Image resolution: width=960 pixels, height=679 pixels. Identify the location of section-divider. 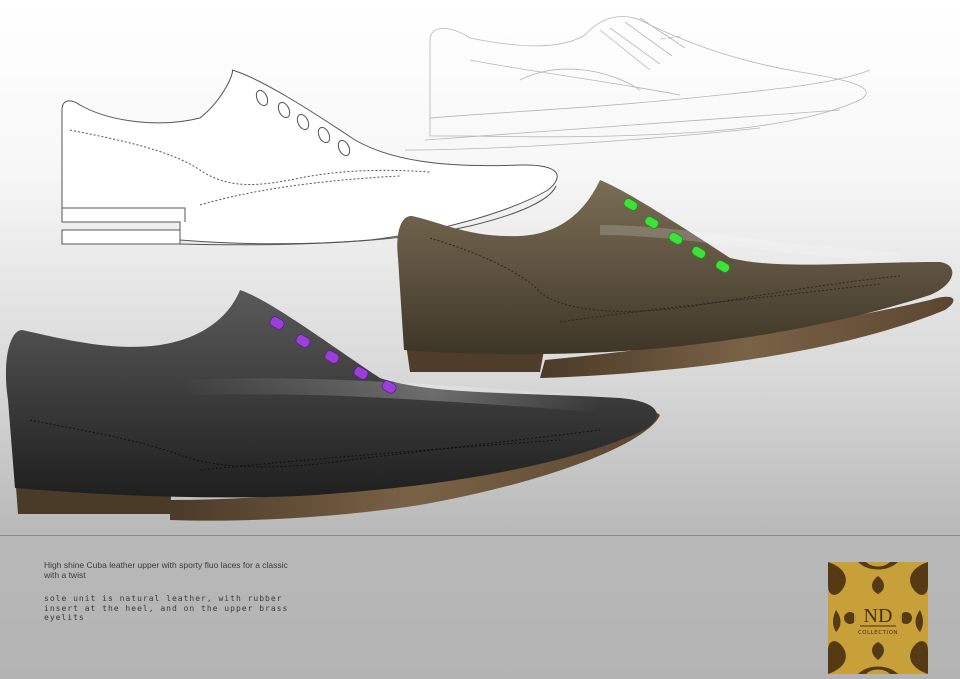
(480, 535).